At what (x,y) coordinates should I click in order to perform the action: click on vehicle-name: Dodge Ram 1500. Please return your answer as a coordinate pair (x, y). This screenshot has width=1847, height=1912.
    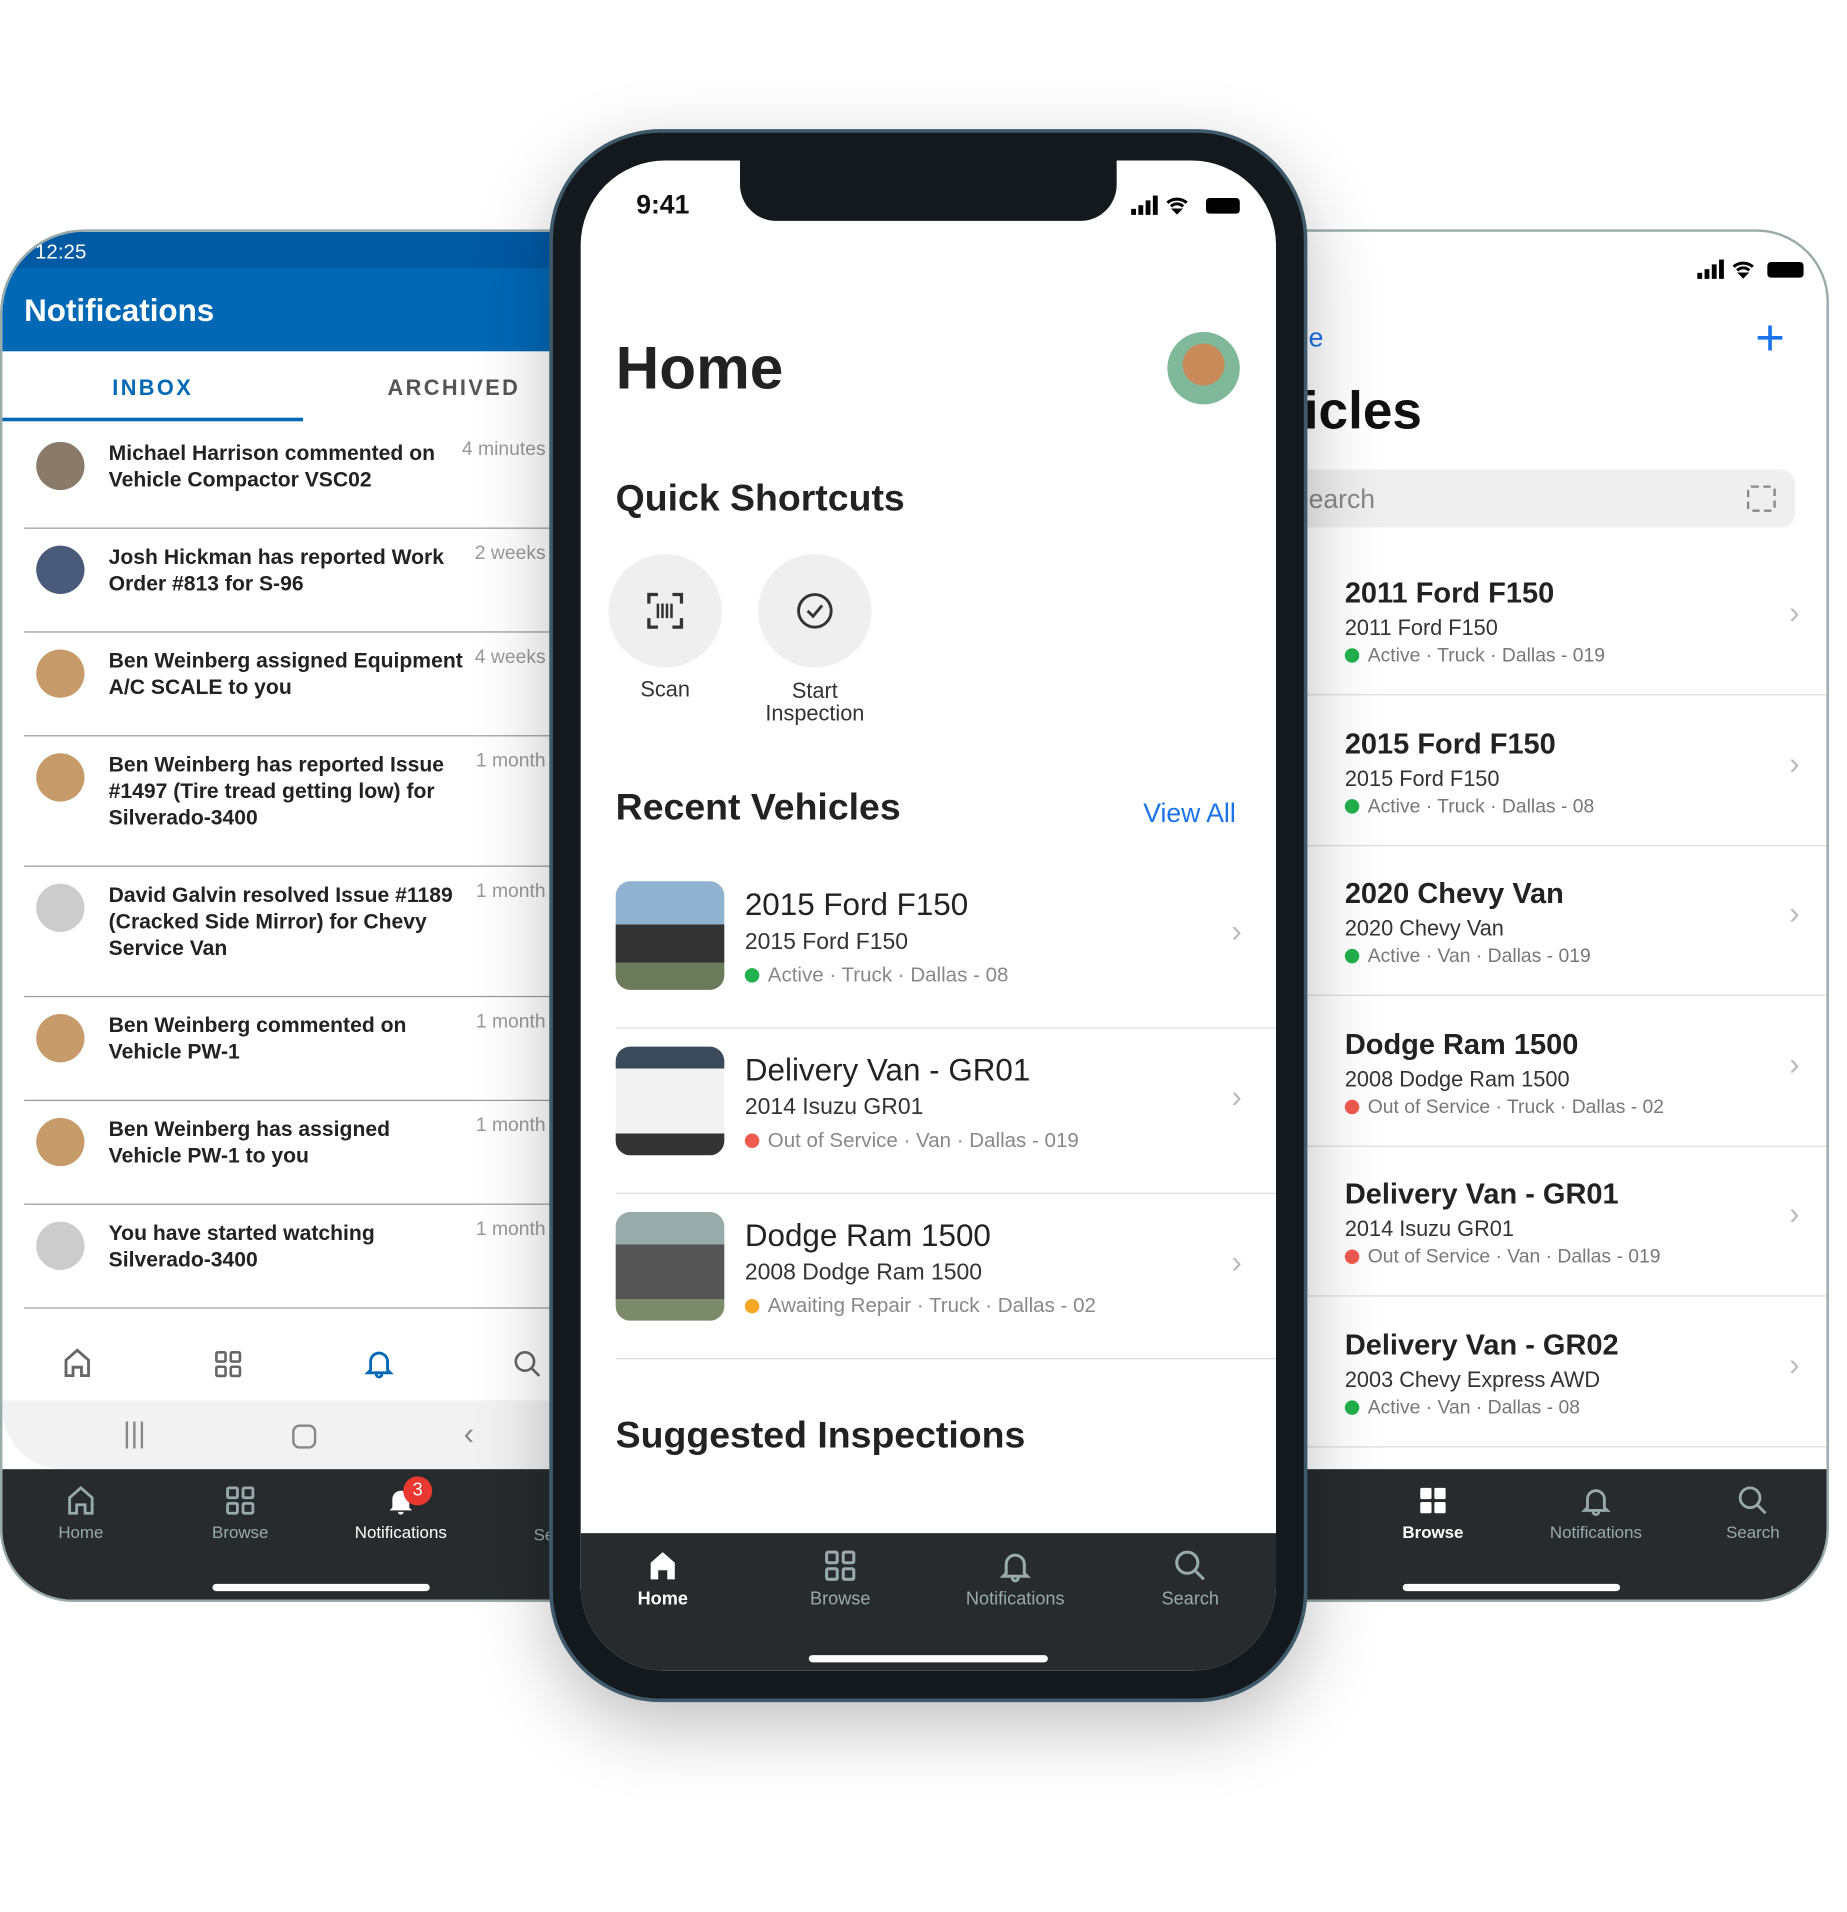
    Looking at the image, I should click on (1461, 1044).